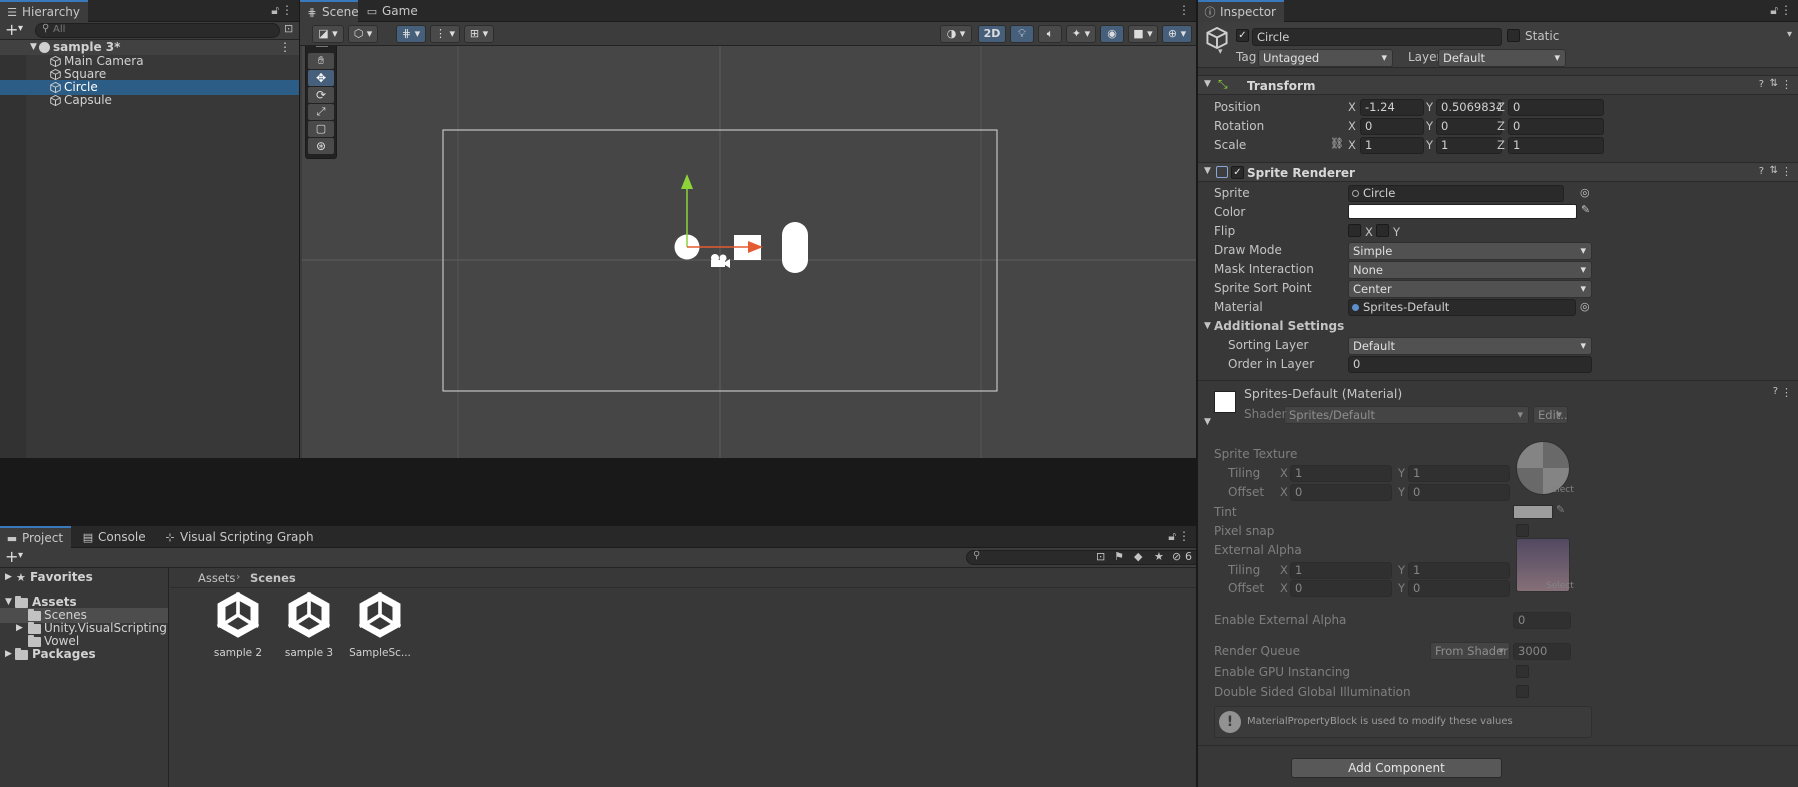 The image size is (1798, 787). I want to click on rotation-z-field: 0, so click(1556, 126).